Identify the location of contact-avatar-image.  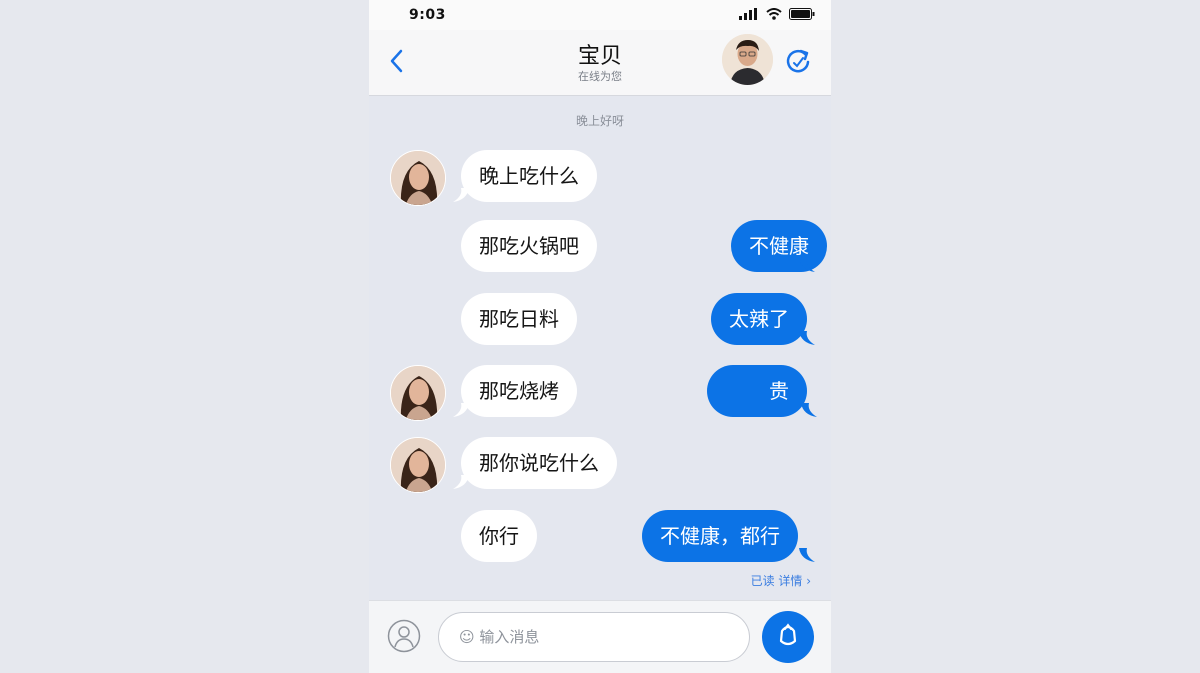
(747, 59).